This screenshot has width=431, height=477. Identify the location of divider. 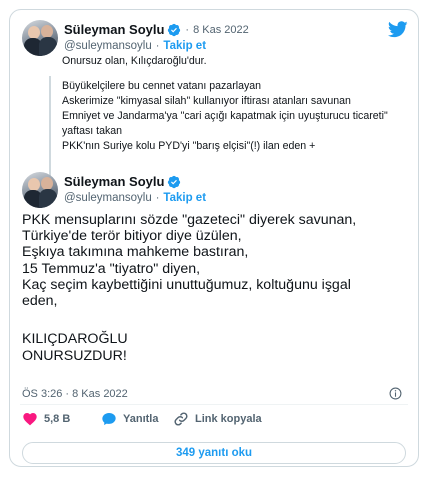
(214, 404).